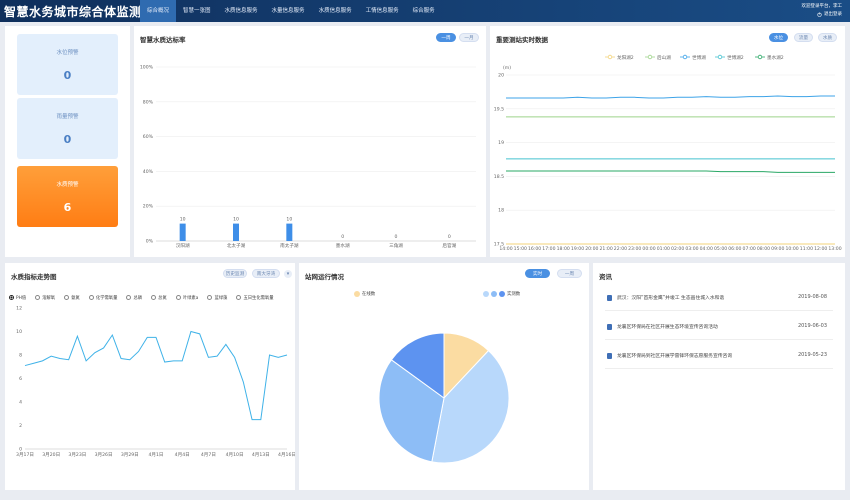  Describe the element at coordinates (155, 455) in the screenshot. I see `x-tick-label: 4月1日` at that location.